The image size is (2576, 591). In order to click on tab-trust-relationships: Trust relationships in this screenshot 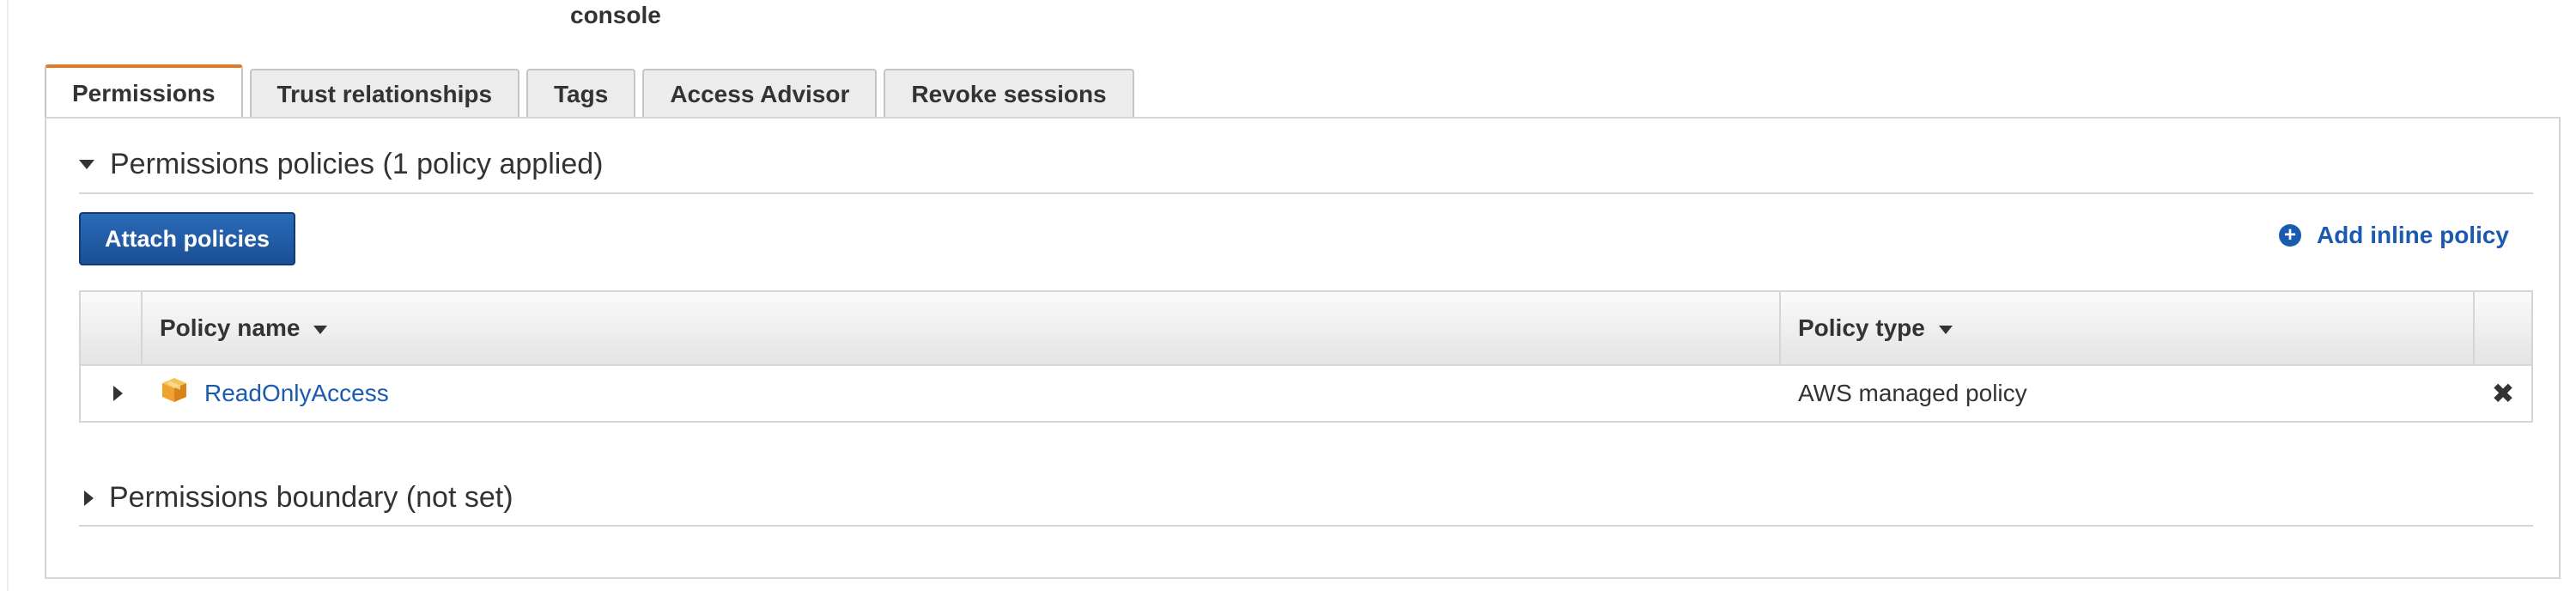, I will do `click(385, 94)`.